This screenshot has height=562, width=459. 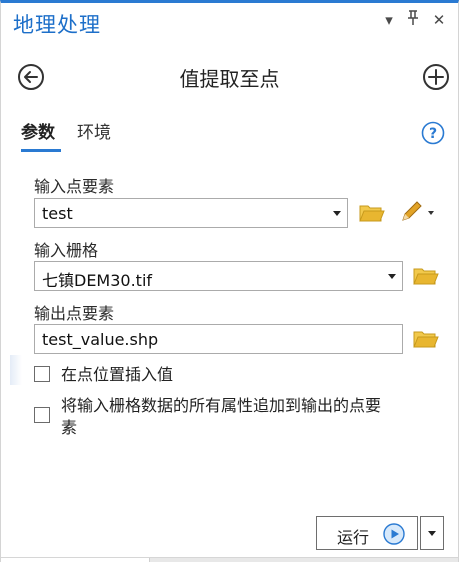 I want to click on run-controls: 运行, so click(x=380, y=533).